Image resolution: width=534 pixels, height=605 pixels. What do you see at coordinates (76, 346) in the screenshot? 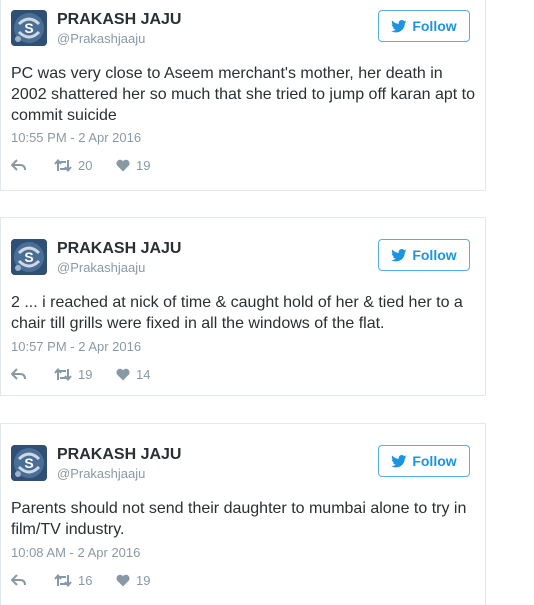
I see `tweet-timestamp: 10:57 PM - 2 Apr 2016` at bounding box center [76, 346].